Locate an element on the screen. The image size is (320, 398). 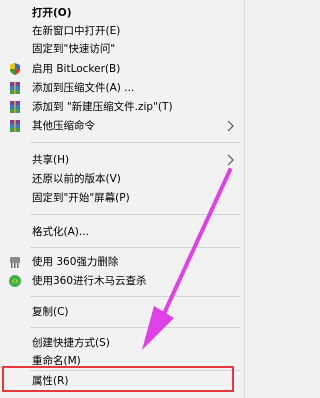
menu-item-label: 创建快捷方式(S) is located at coordinates (71, 343).